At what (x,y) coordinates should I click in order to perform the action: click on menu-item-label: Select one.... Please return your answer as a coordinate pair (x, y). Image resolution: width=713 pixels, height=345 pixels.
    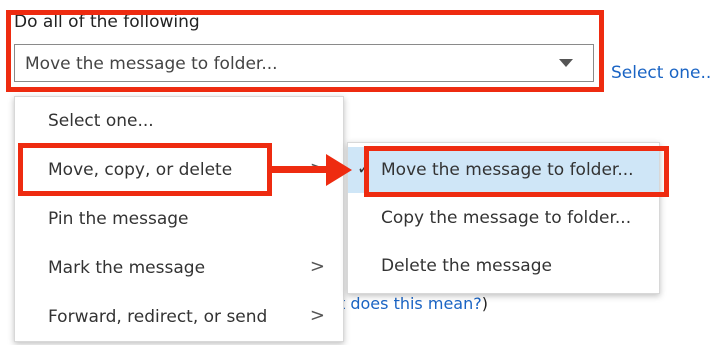
    Looking at the image, I should click on (101, 121).